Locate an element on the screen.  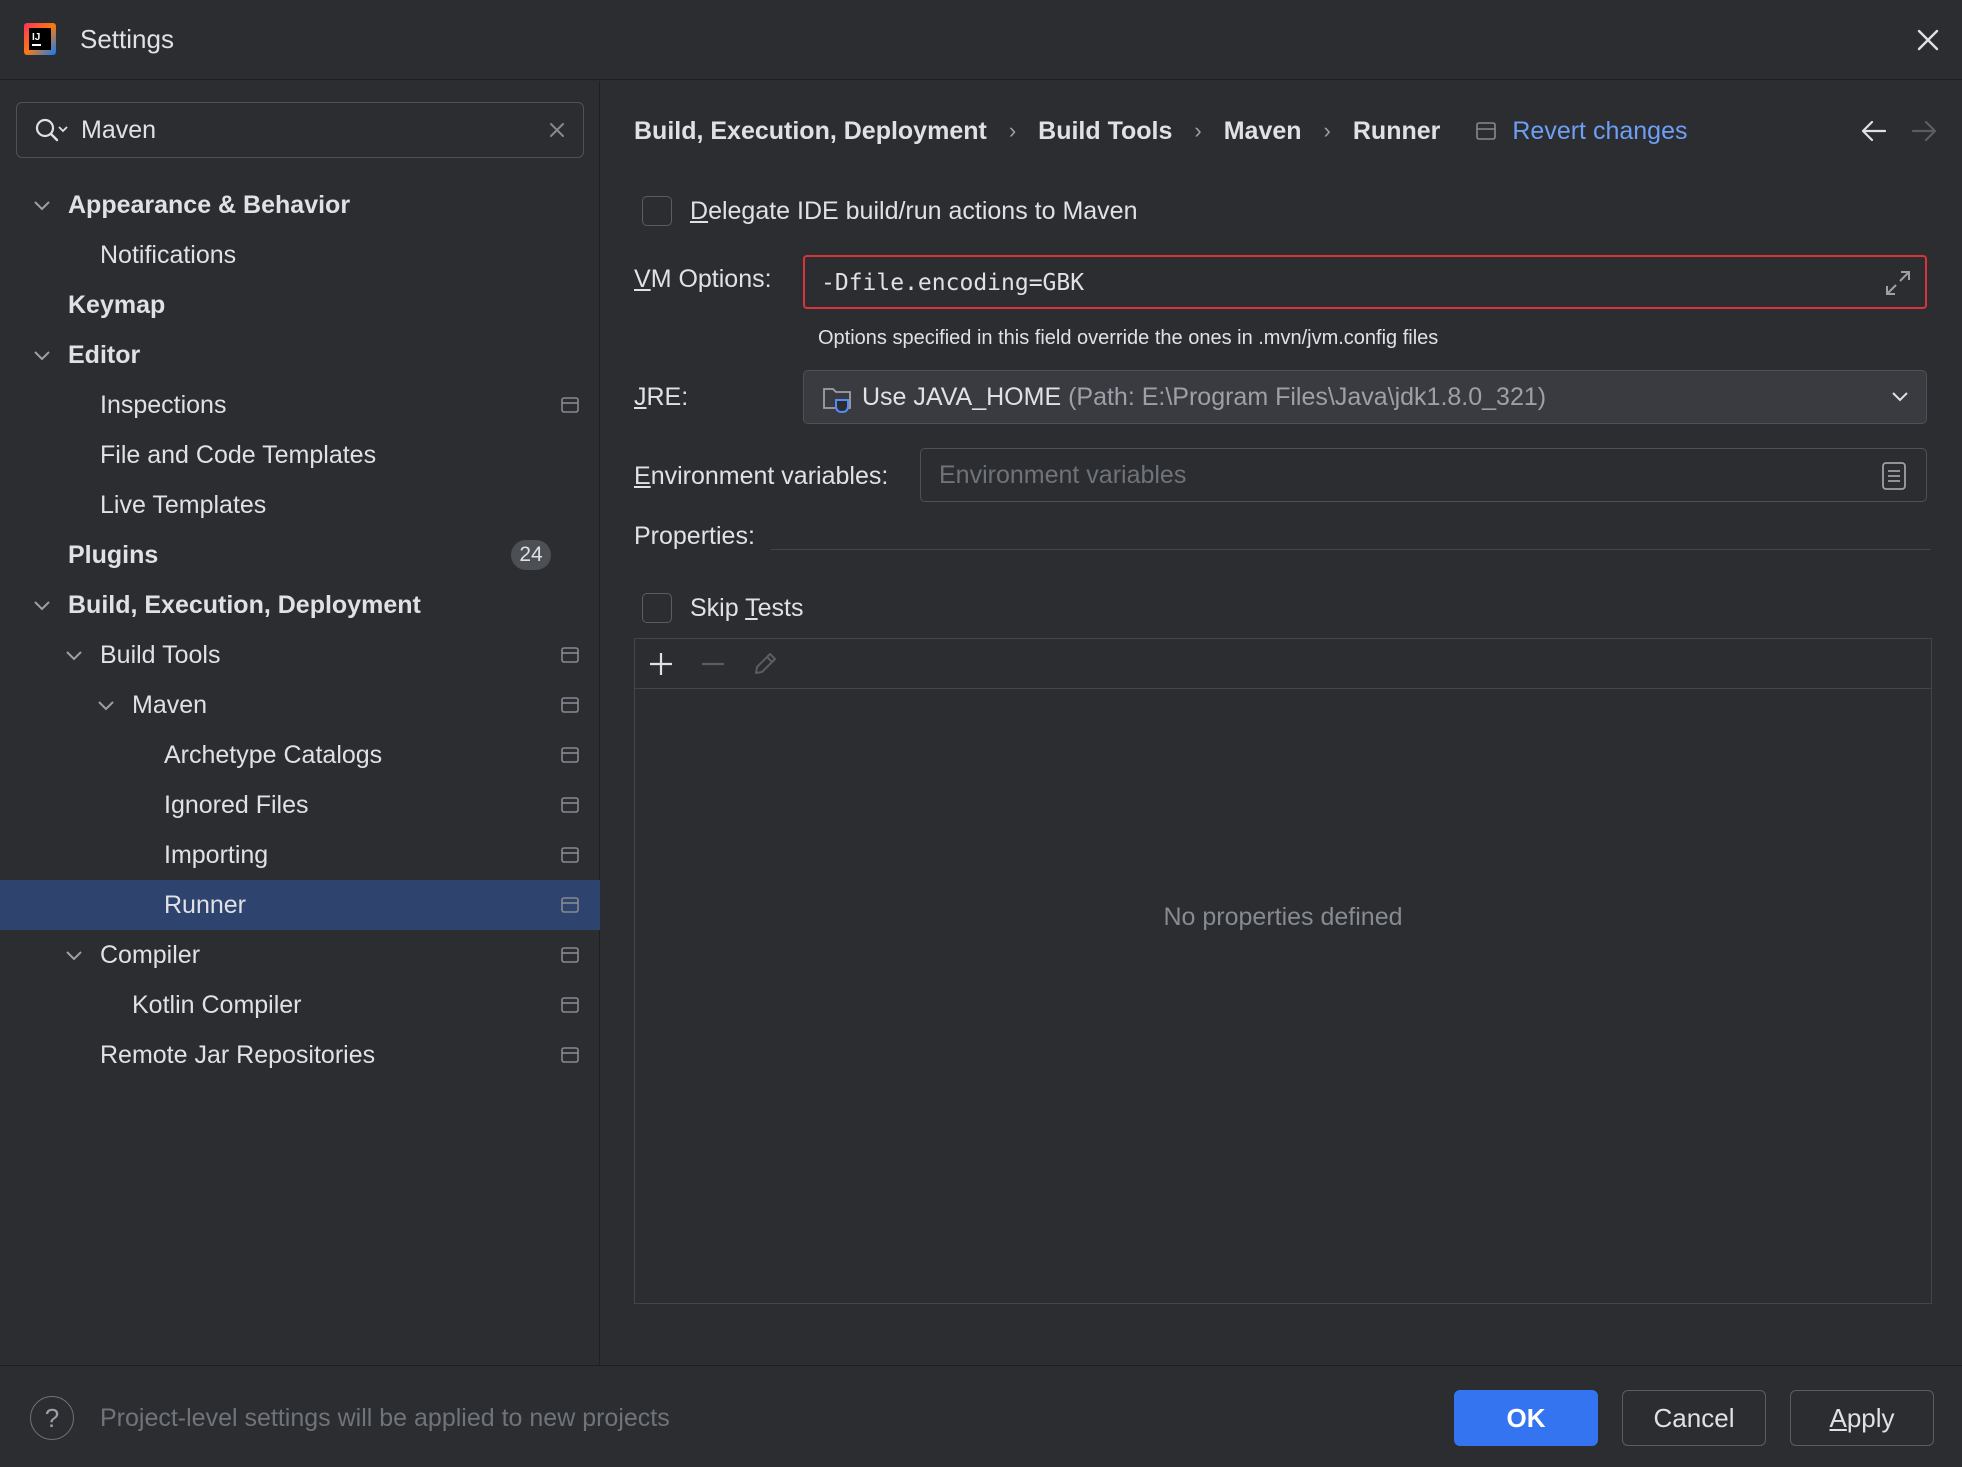
breadcrumb-item: Build Tools is located at coordinates (1105, 131).